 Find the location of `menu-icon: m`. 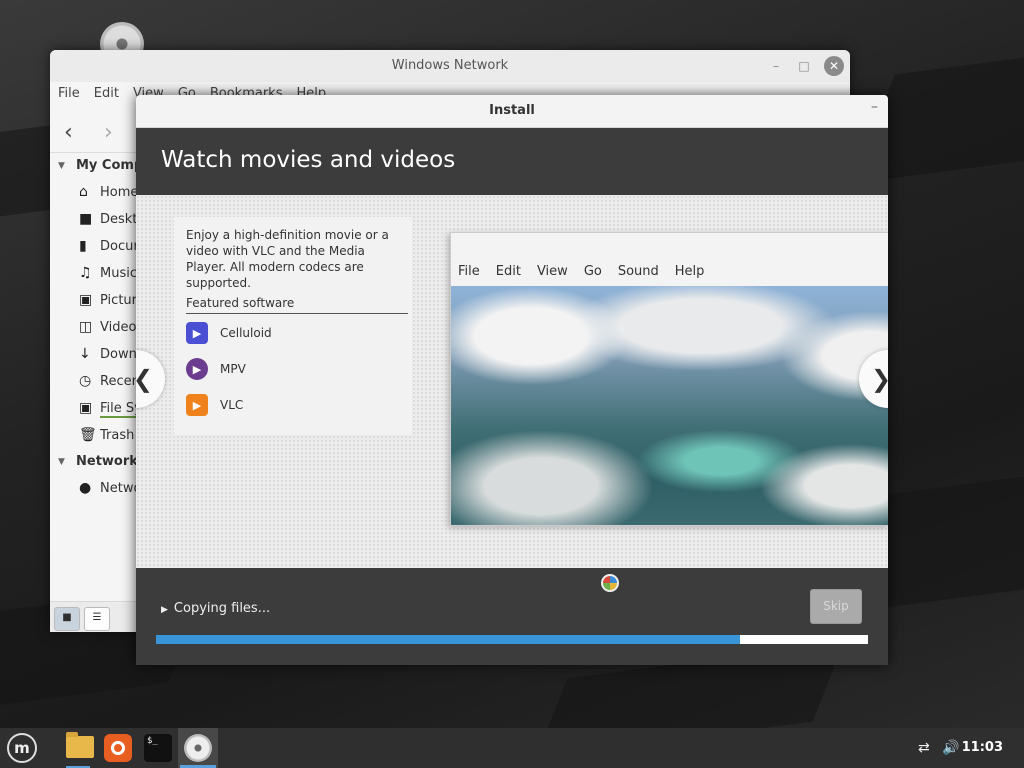

menu-icon: m is located at coordinates (22, 748).